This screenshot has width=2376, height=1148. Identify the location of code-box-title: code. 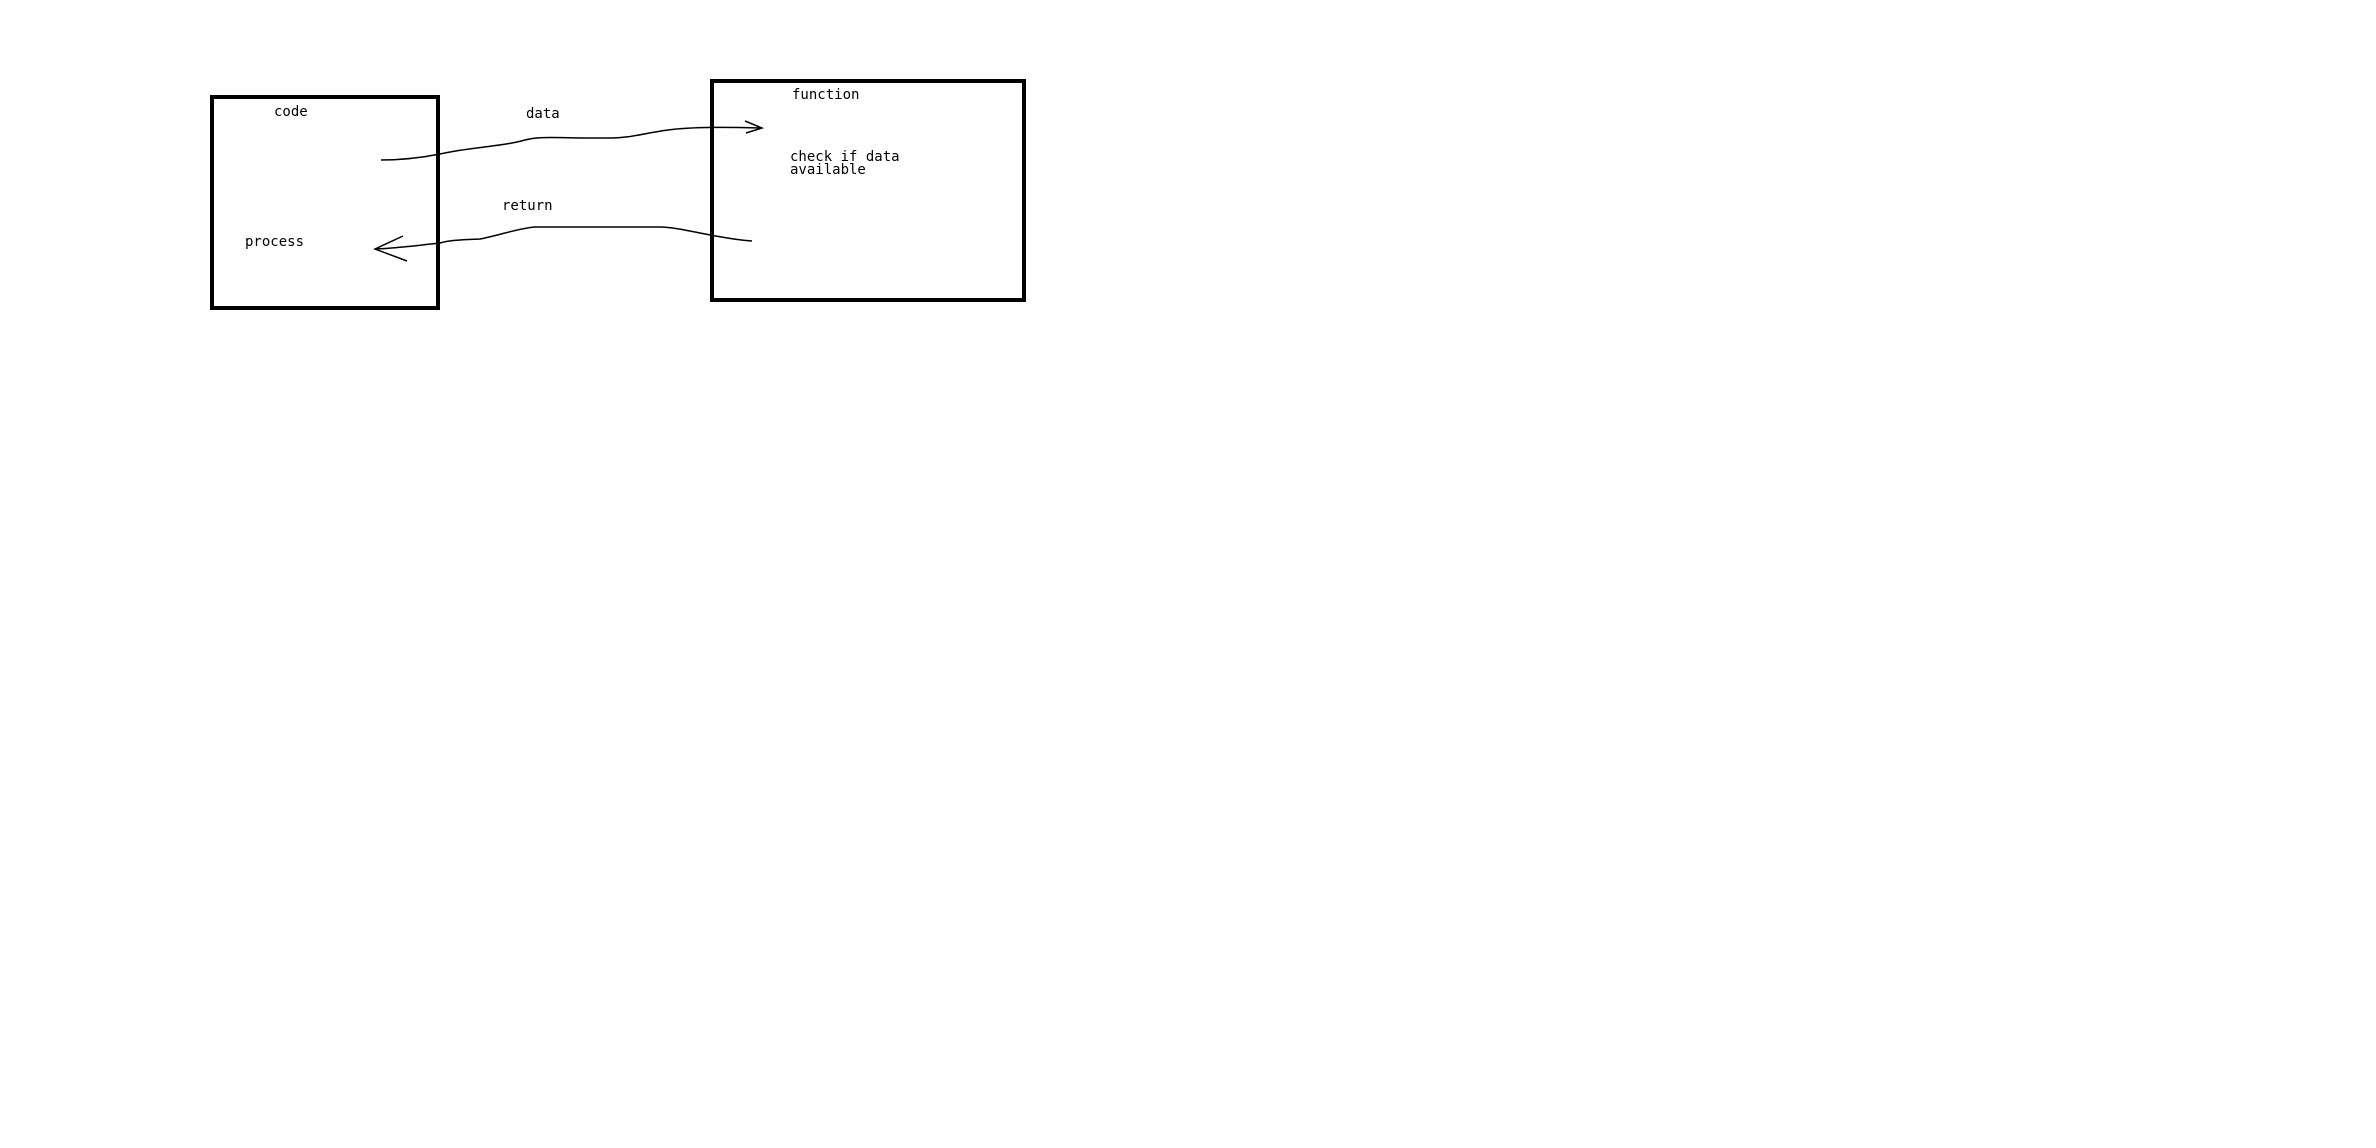
(291, 112).